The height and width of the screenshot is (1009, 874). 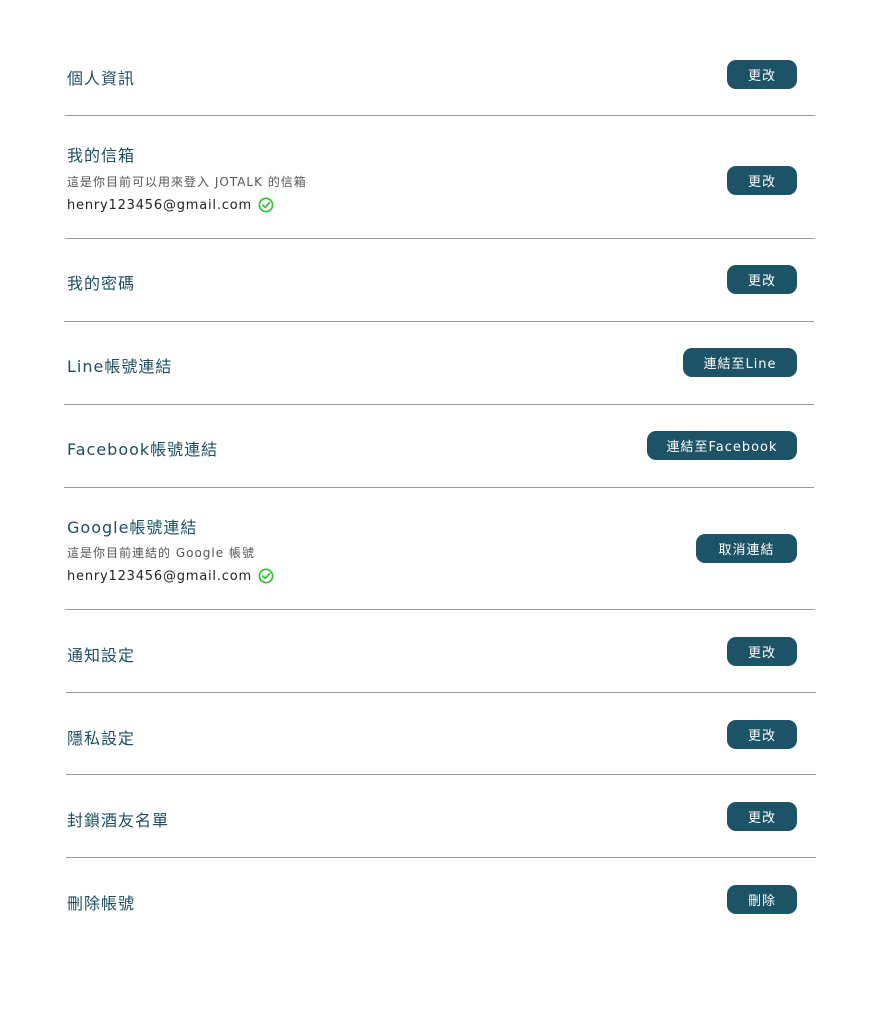 I want to click on edit-blocklist-button: 更改, so click(x=762, y=816).